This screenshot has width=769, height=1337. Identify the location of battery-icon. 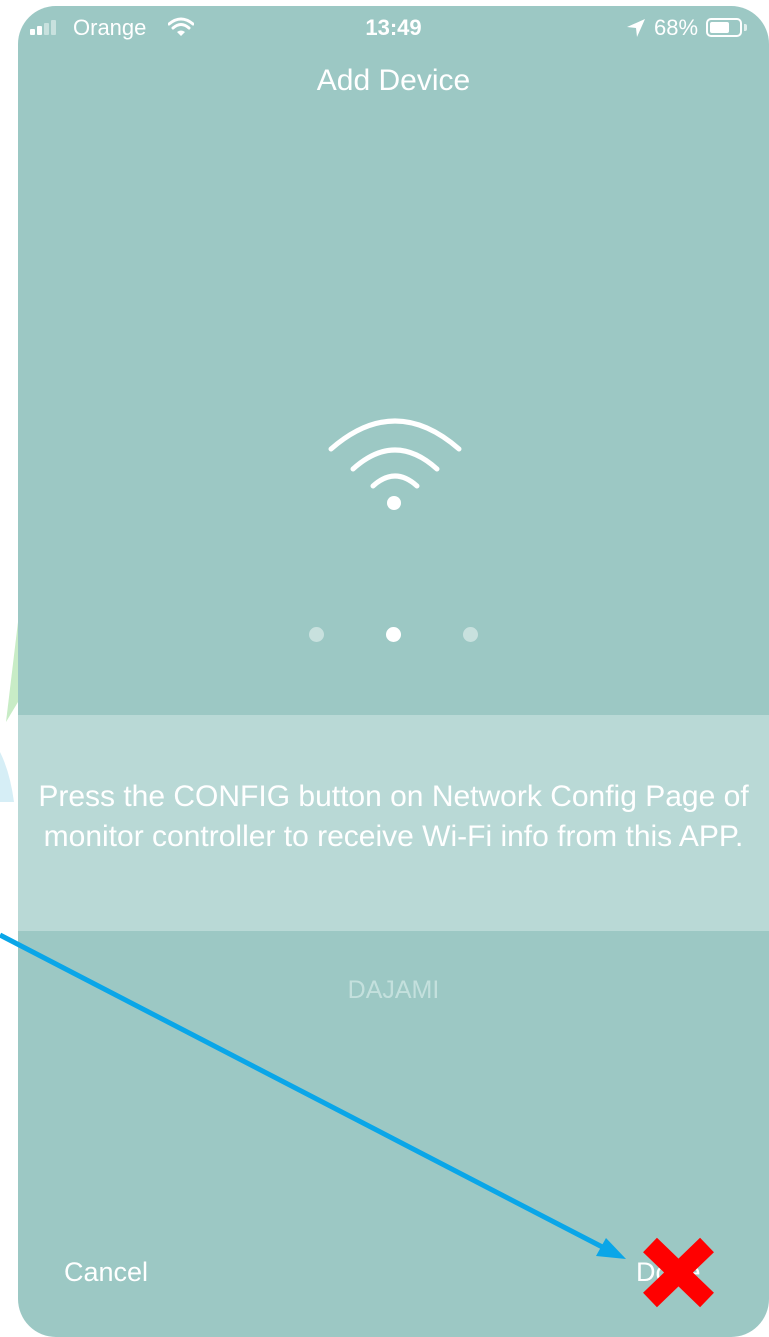
(724, 27).